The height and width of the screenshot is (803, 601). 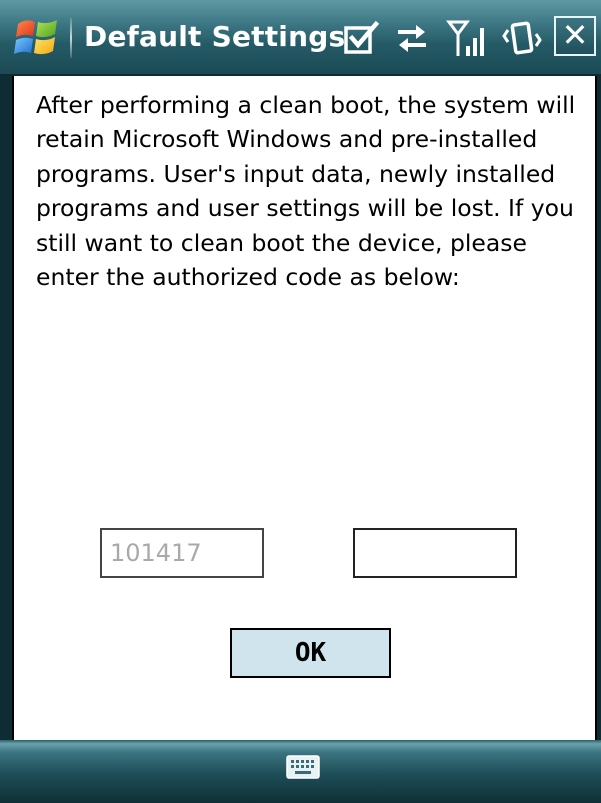 I want to click on ok-button: OK, so click(x=310, y=653).